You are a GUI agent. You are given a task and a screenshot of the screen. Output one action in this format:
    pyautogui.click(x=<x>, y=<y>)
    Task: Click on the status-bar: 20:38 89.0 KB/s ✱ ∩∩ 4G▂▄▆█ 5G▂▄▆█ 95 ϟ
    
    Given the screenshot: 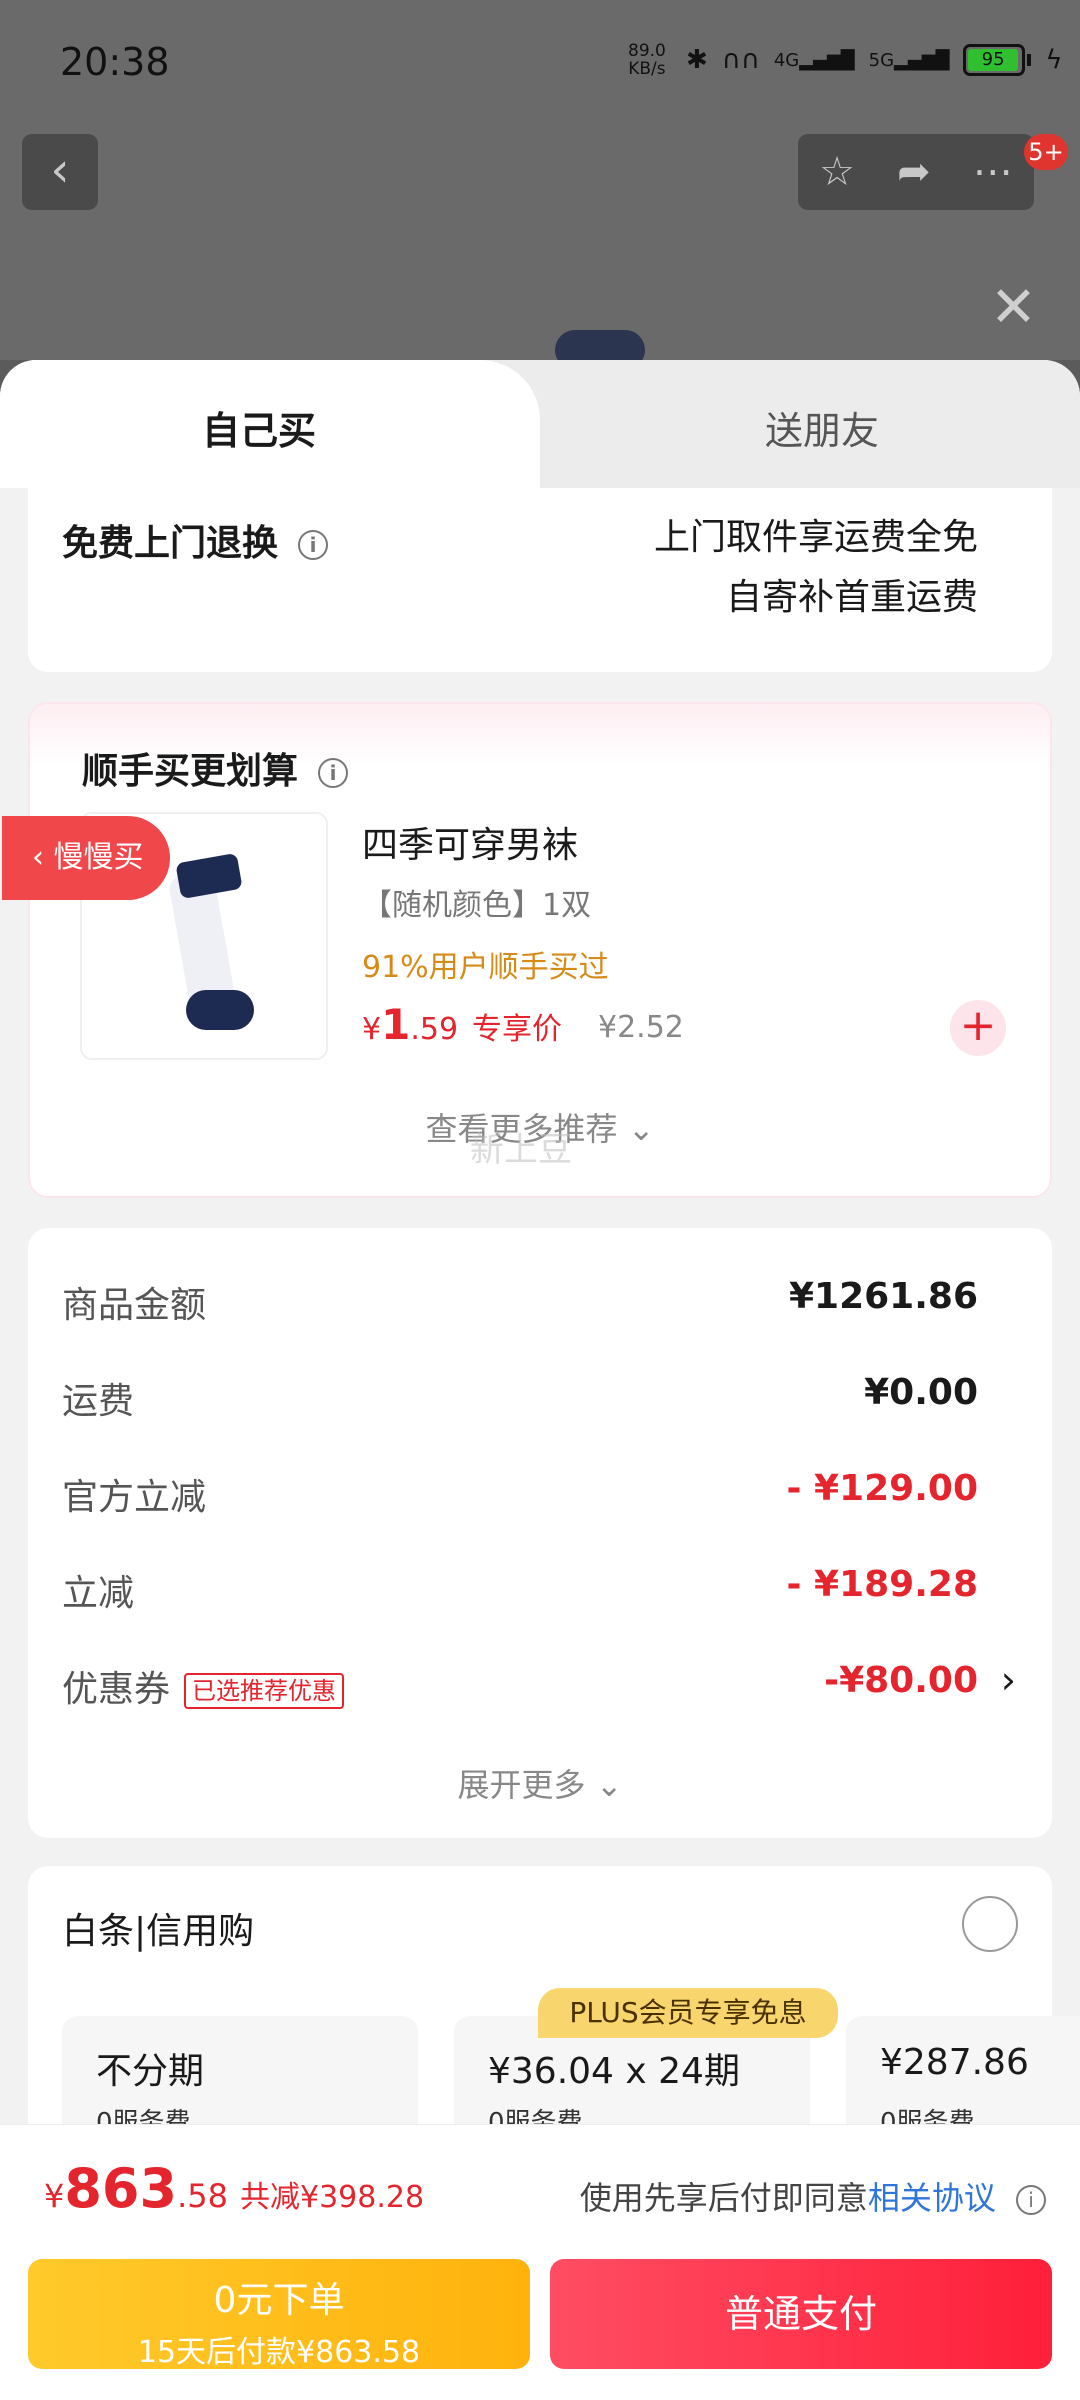 What is the action you would take?
    pyautogui.click(x=540, y=60)
    